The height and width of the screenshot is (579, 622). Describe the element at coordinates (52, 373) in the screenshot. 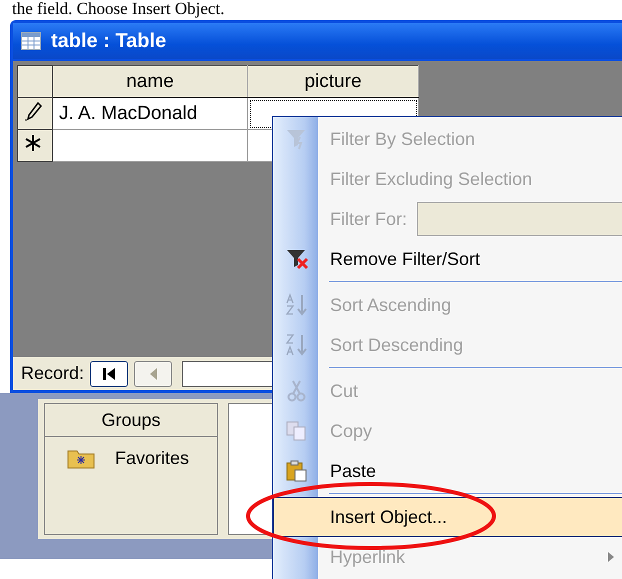

I see `record-label: Record:` at that location.